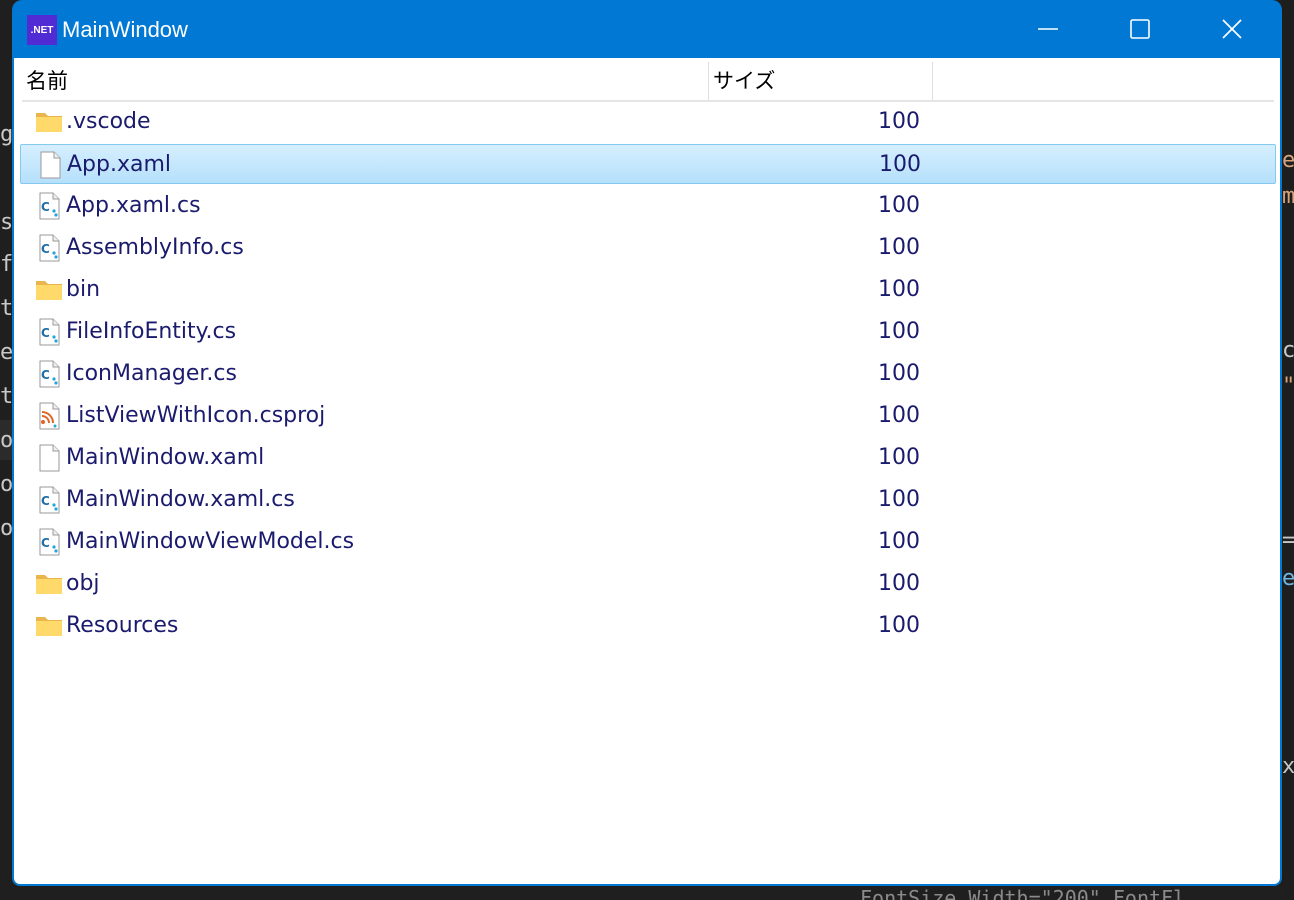 The image size is (1294, 900). I want to click on file-name: ListViewWithIcon.csproj, so click(196, 415).